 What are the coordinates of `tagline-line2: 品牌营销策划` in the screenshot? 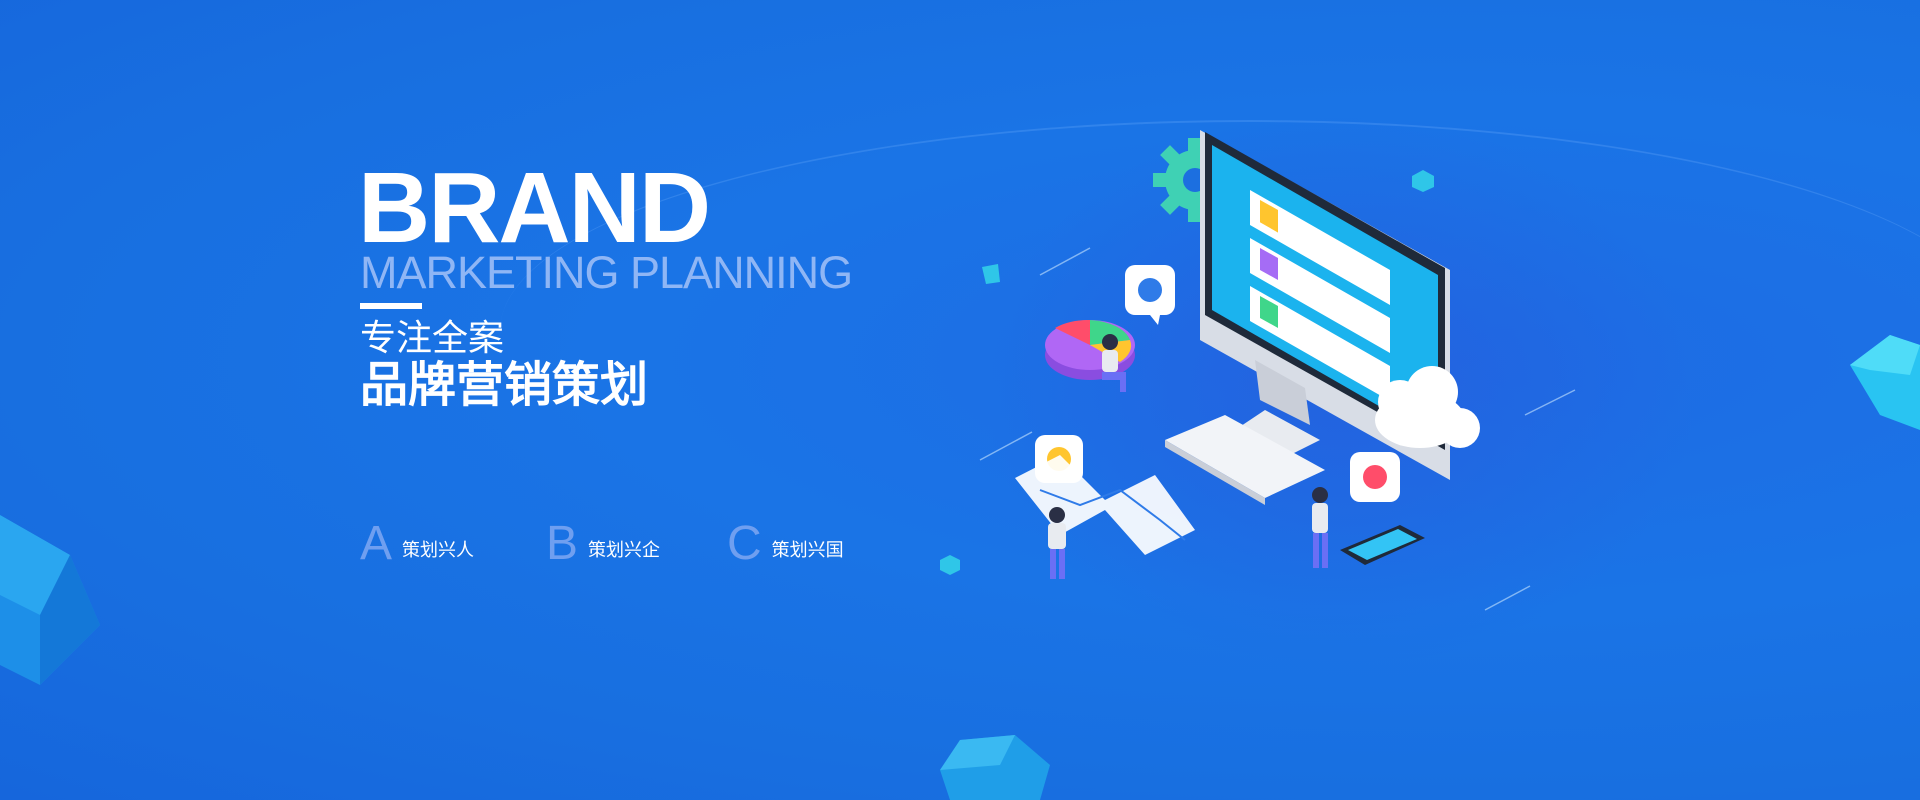 It's located at (504, 385).